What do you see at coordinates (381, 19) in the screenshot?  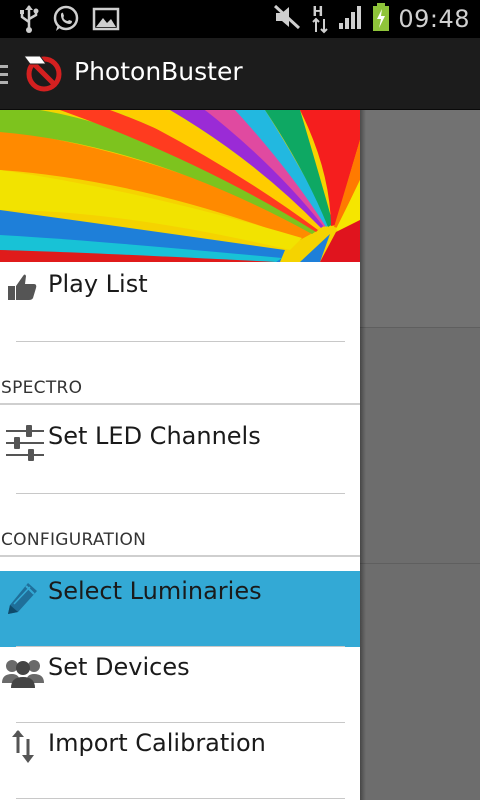 I see `battery-charging-icon` at bounding box center [381, 19].